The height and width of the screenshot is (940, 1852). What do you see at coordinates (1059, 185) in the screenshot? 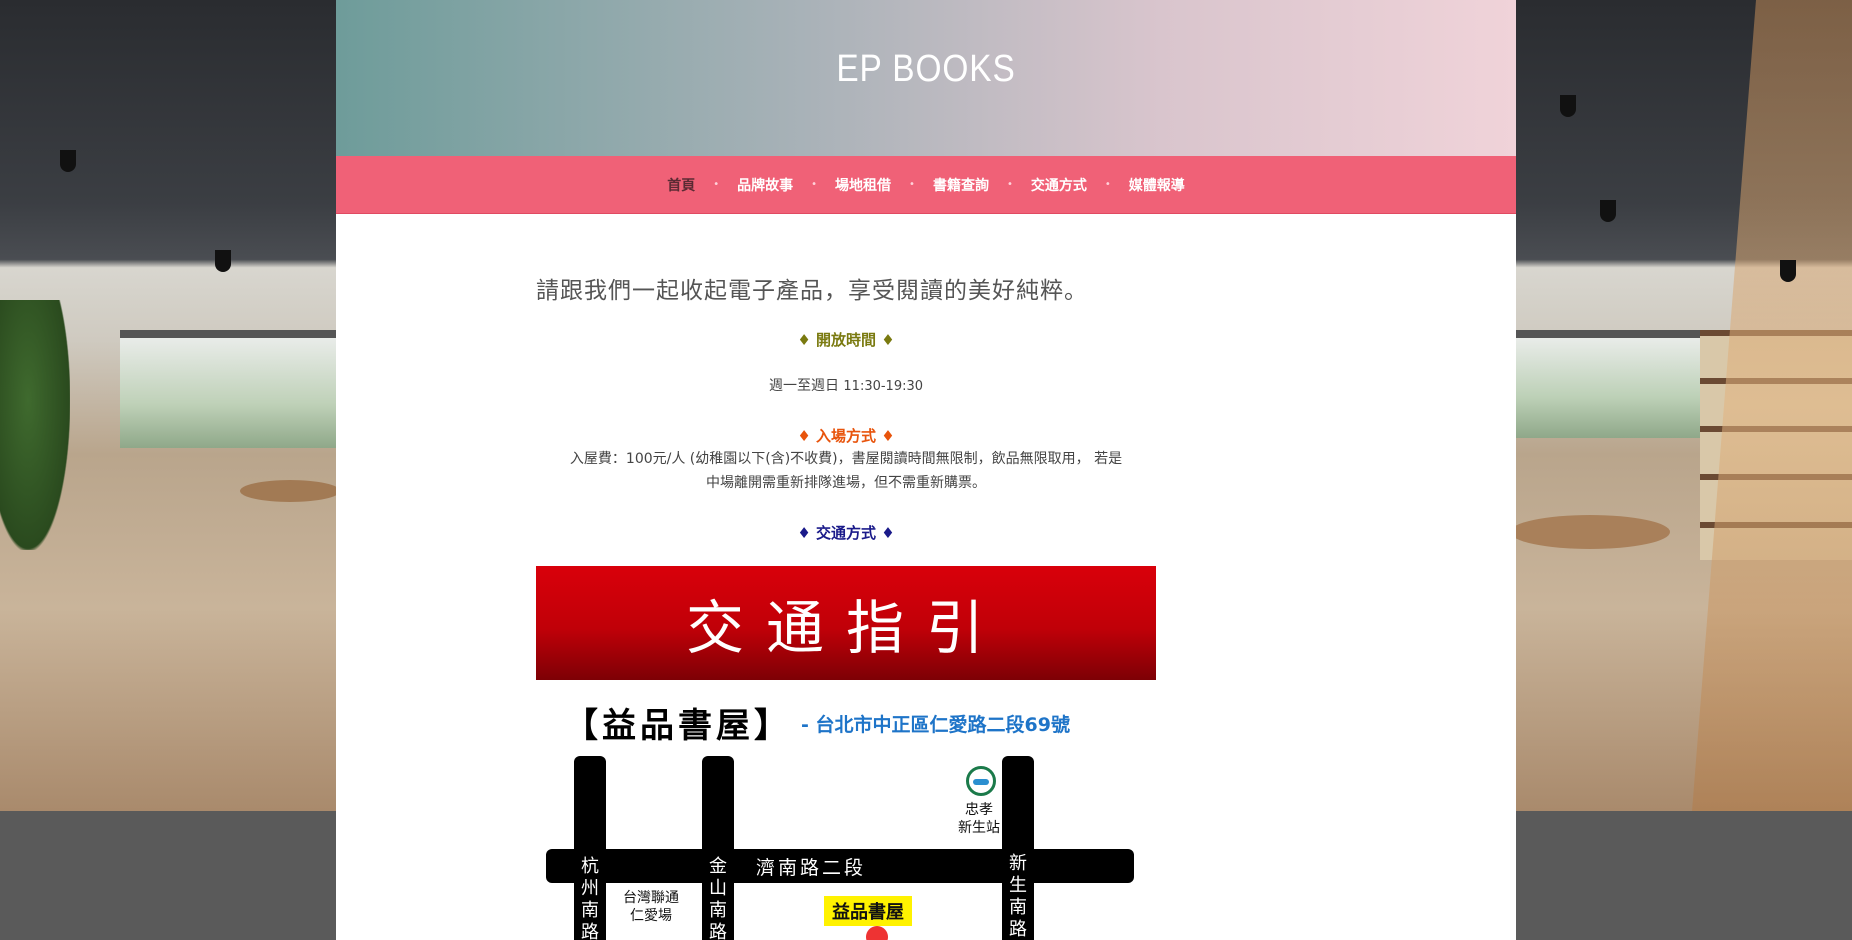
I see `nav-item-transportation: 交通方式` at bounding box center [1059, 185].